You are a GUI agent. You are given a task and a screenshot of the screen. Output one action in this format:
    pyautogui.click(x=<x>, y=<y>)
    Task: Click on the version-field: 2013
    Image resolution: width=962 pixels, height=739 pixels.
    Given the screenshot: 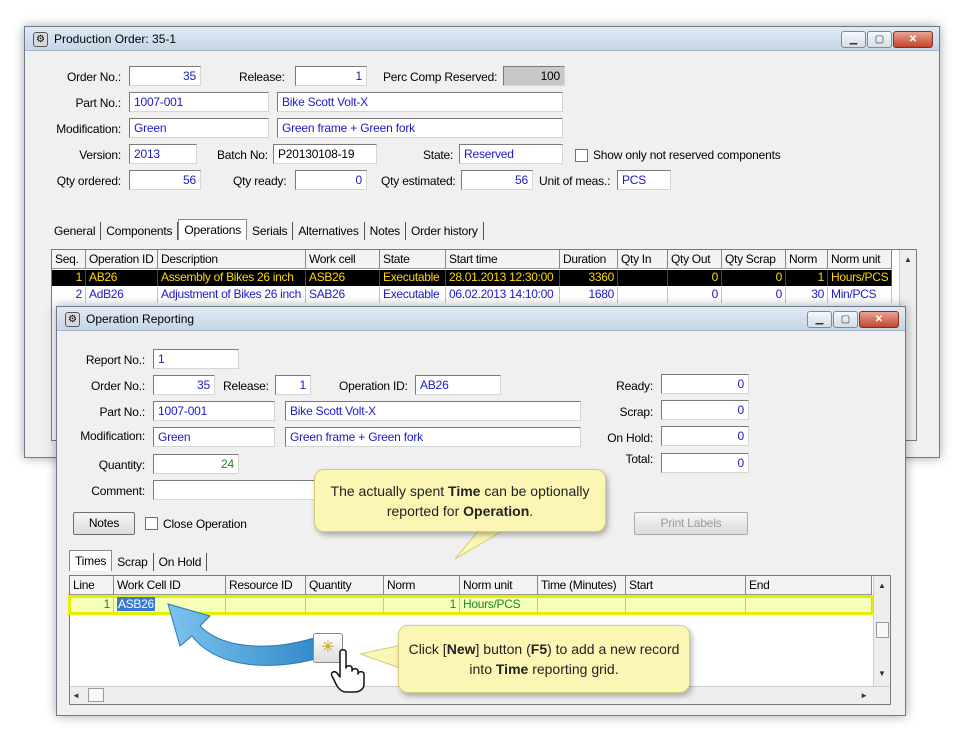 What is the action you would take?
    pyautogui.click(x=163, y=154)
    